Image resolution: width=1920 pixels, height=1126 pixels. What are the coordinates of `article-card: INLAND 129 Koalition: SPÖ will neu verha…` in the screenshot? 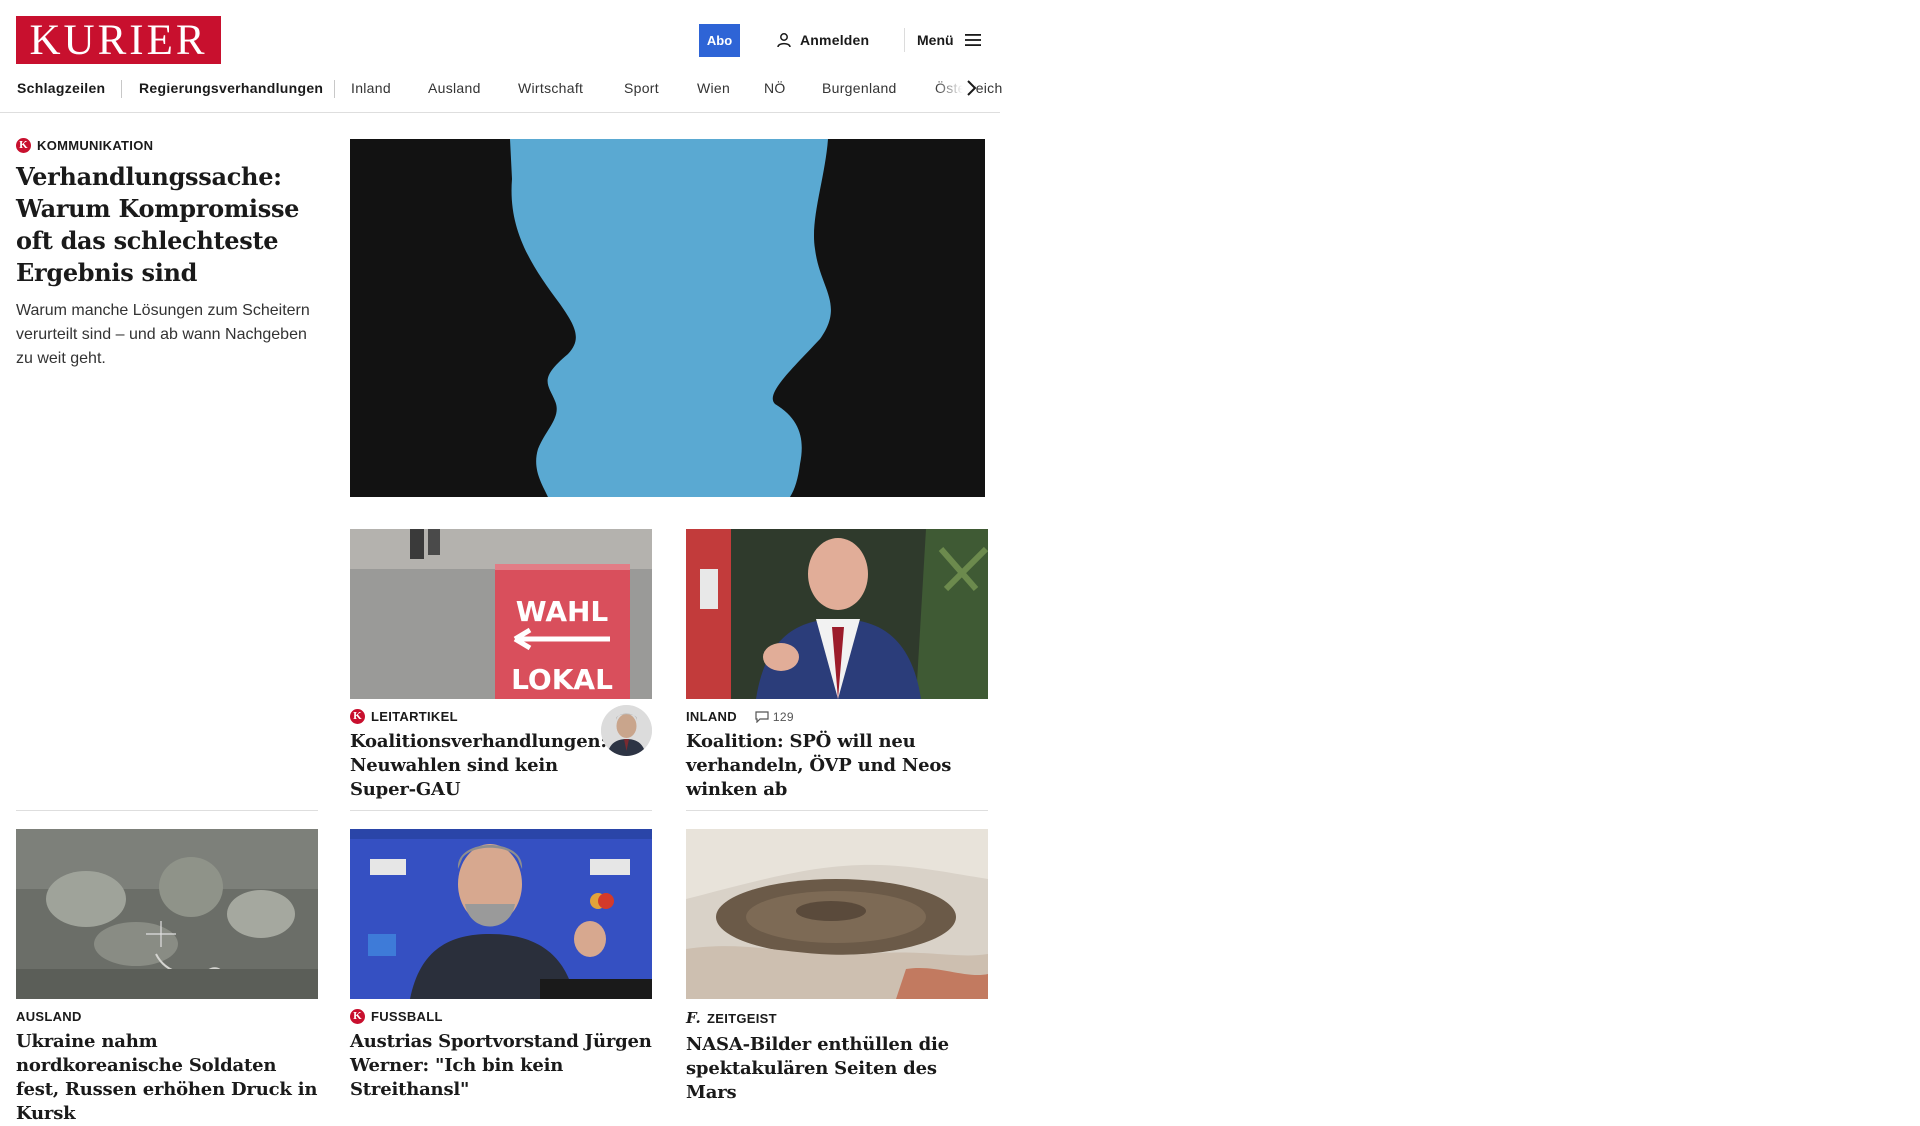 It's located at (837, 665).